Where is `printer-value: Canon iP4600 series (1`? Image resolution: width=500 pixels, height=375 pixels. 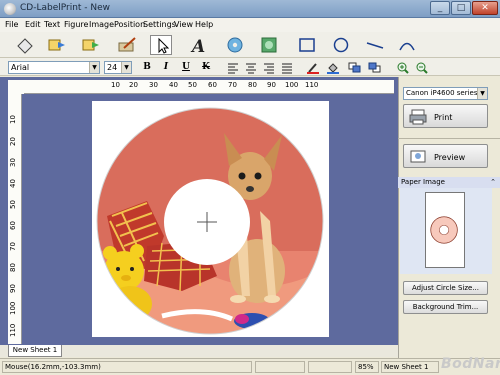 printer-value: Canon iP4600 series (1 is located at coordinates (446, 93).